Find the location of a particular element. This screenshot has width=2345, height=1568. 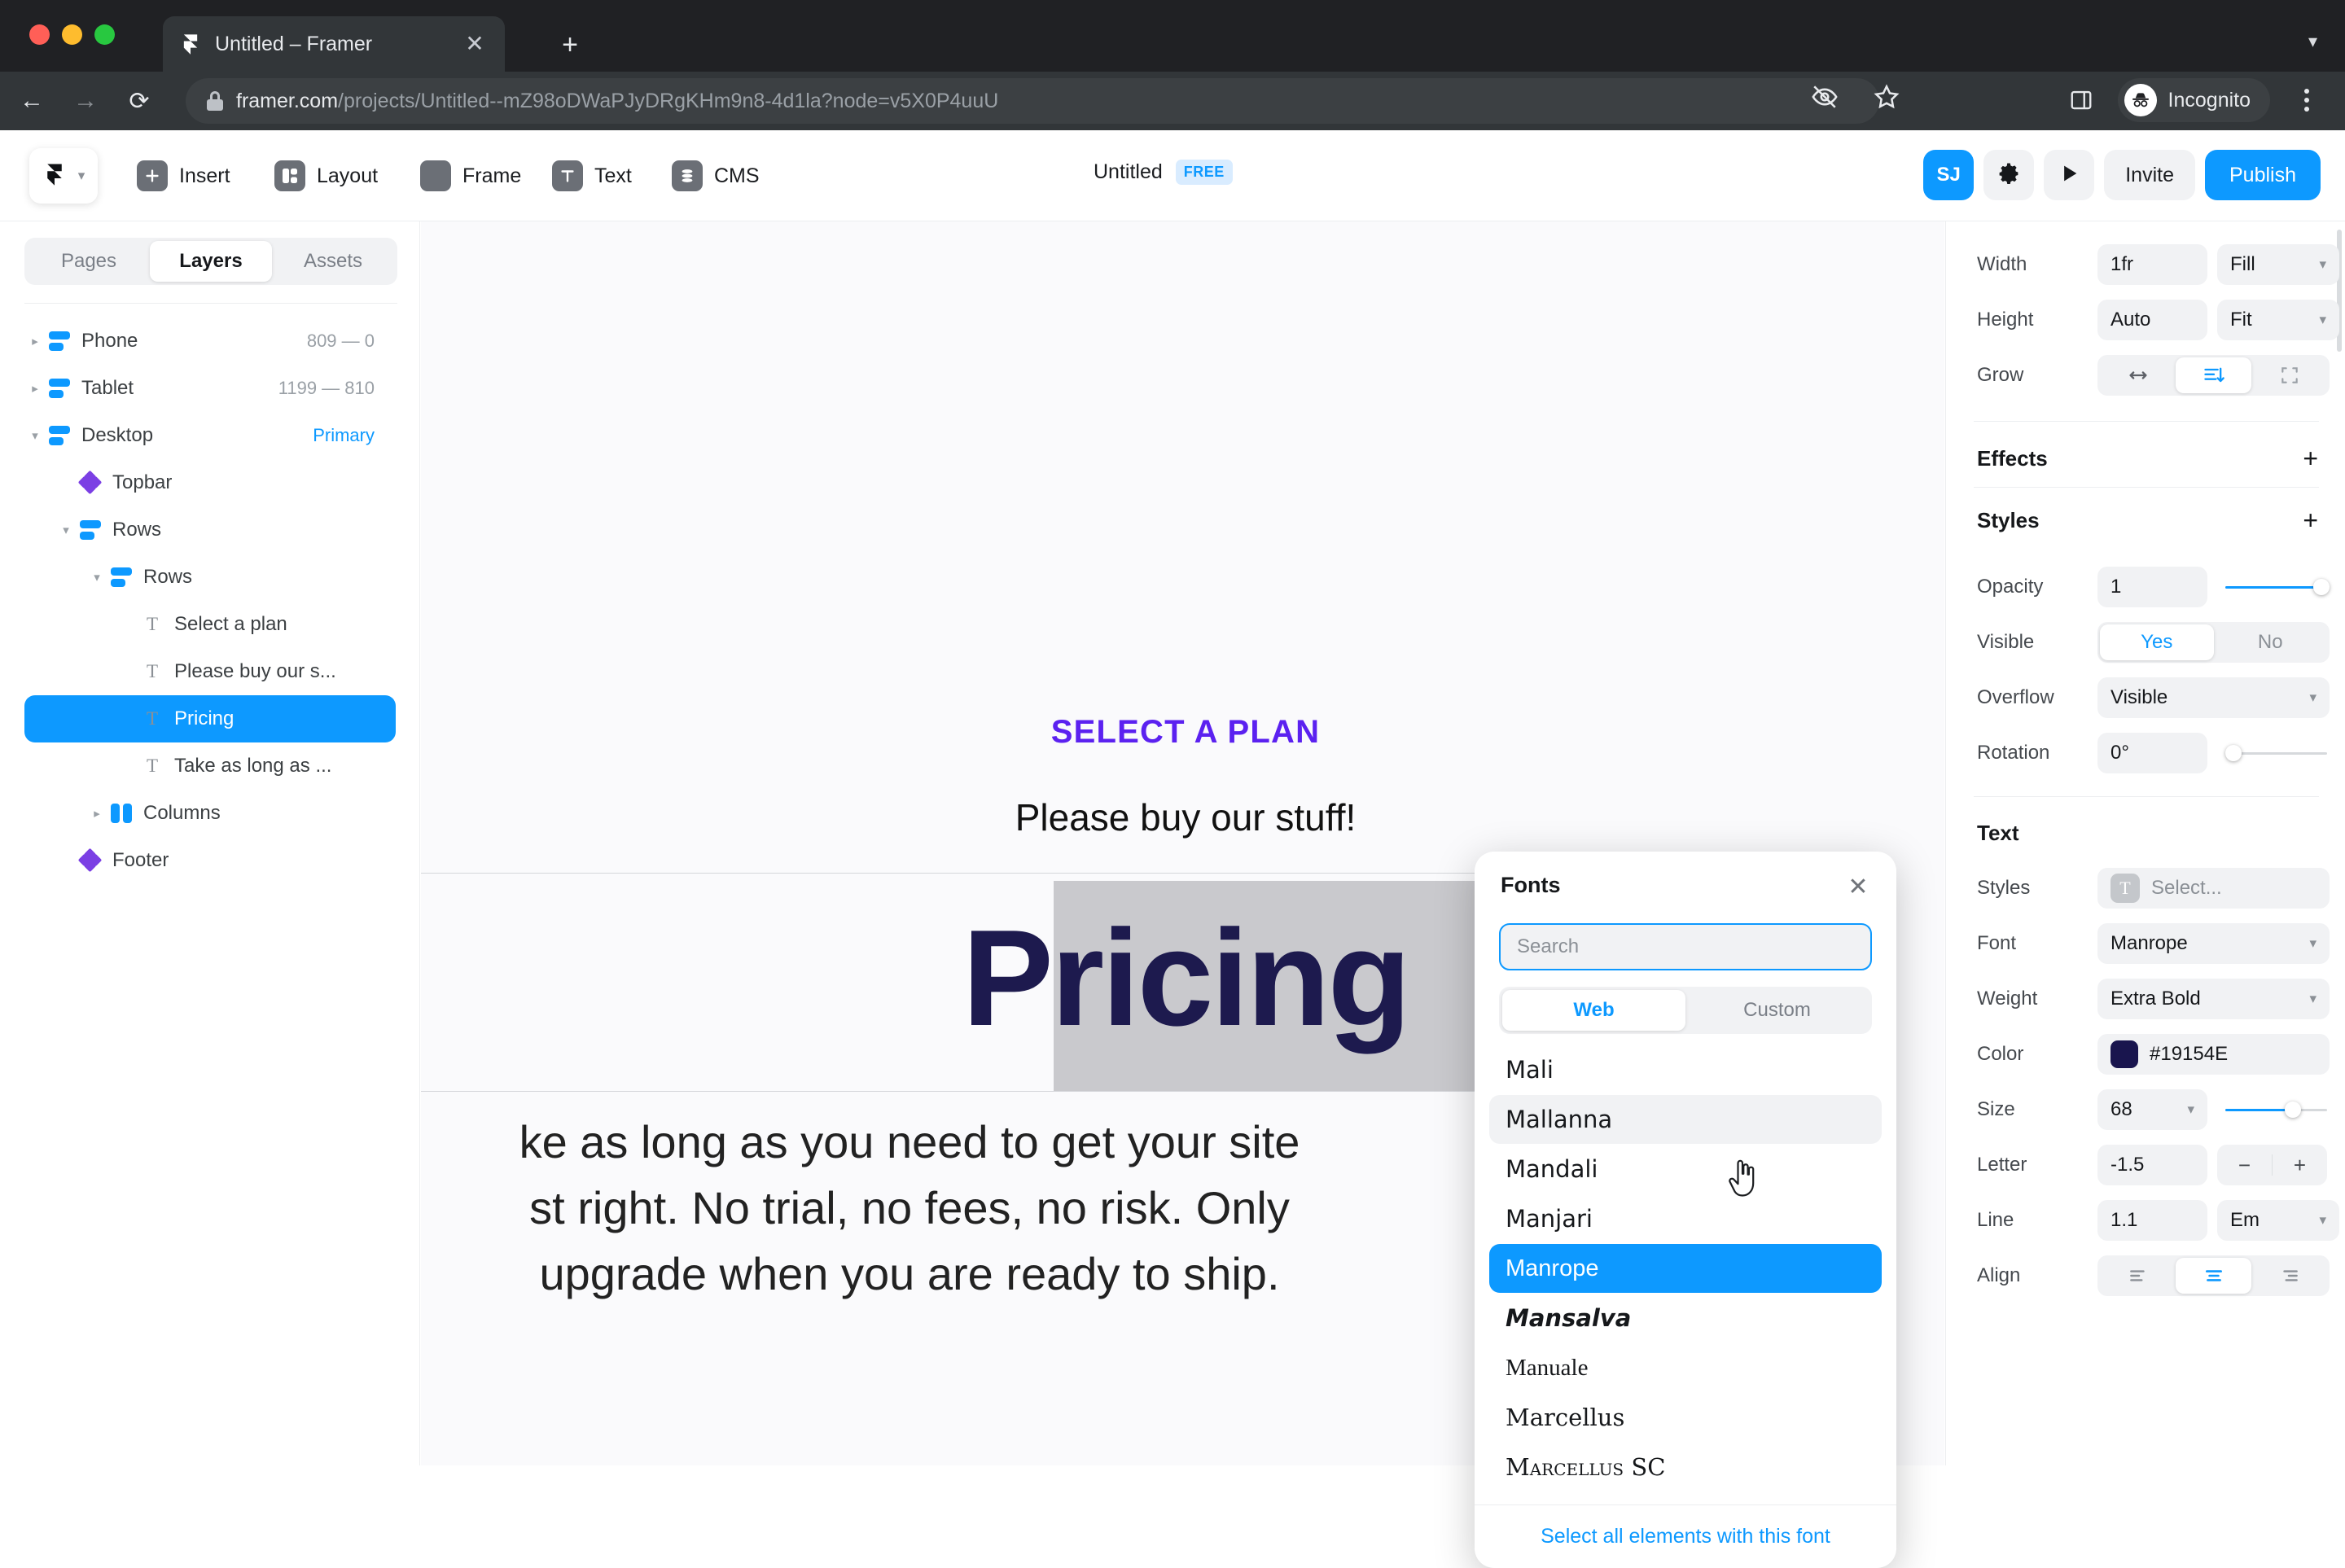

incognito-profile-button: Incognito is located at coordinates (2193, 100).